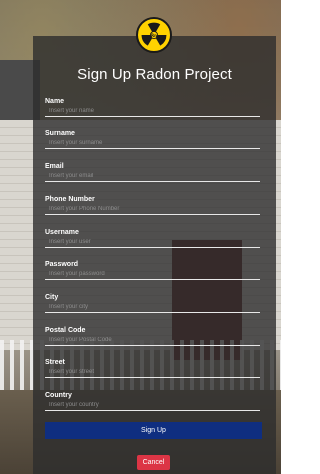 This screenshot has height=474, width=320. I want to click on postal-code-field: Postal Code, so click(152, 336).